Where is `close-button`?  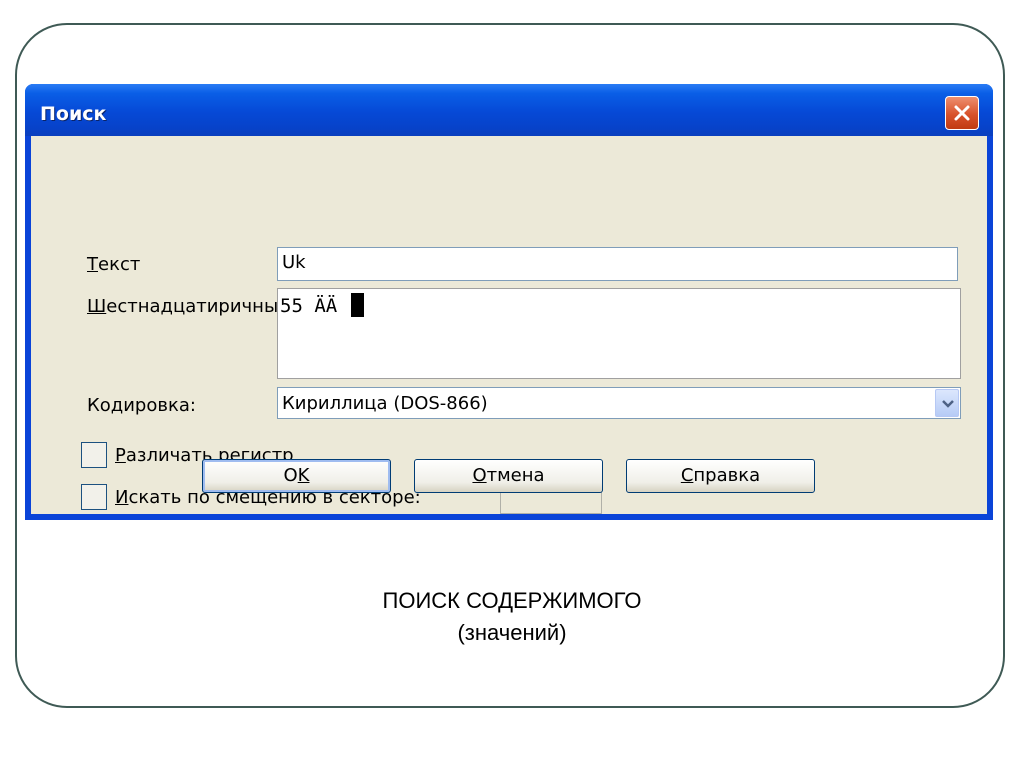
close-button is located at coordinates (962, 113).